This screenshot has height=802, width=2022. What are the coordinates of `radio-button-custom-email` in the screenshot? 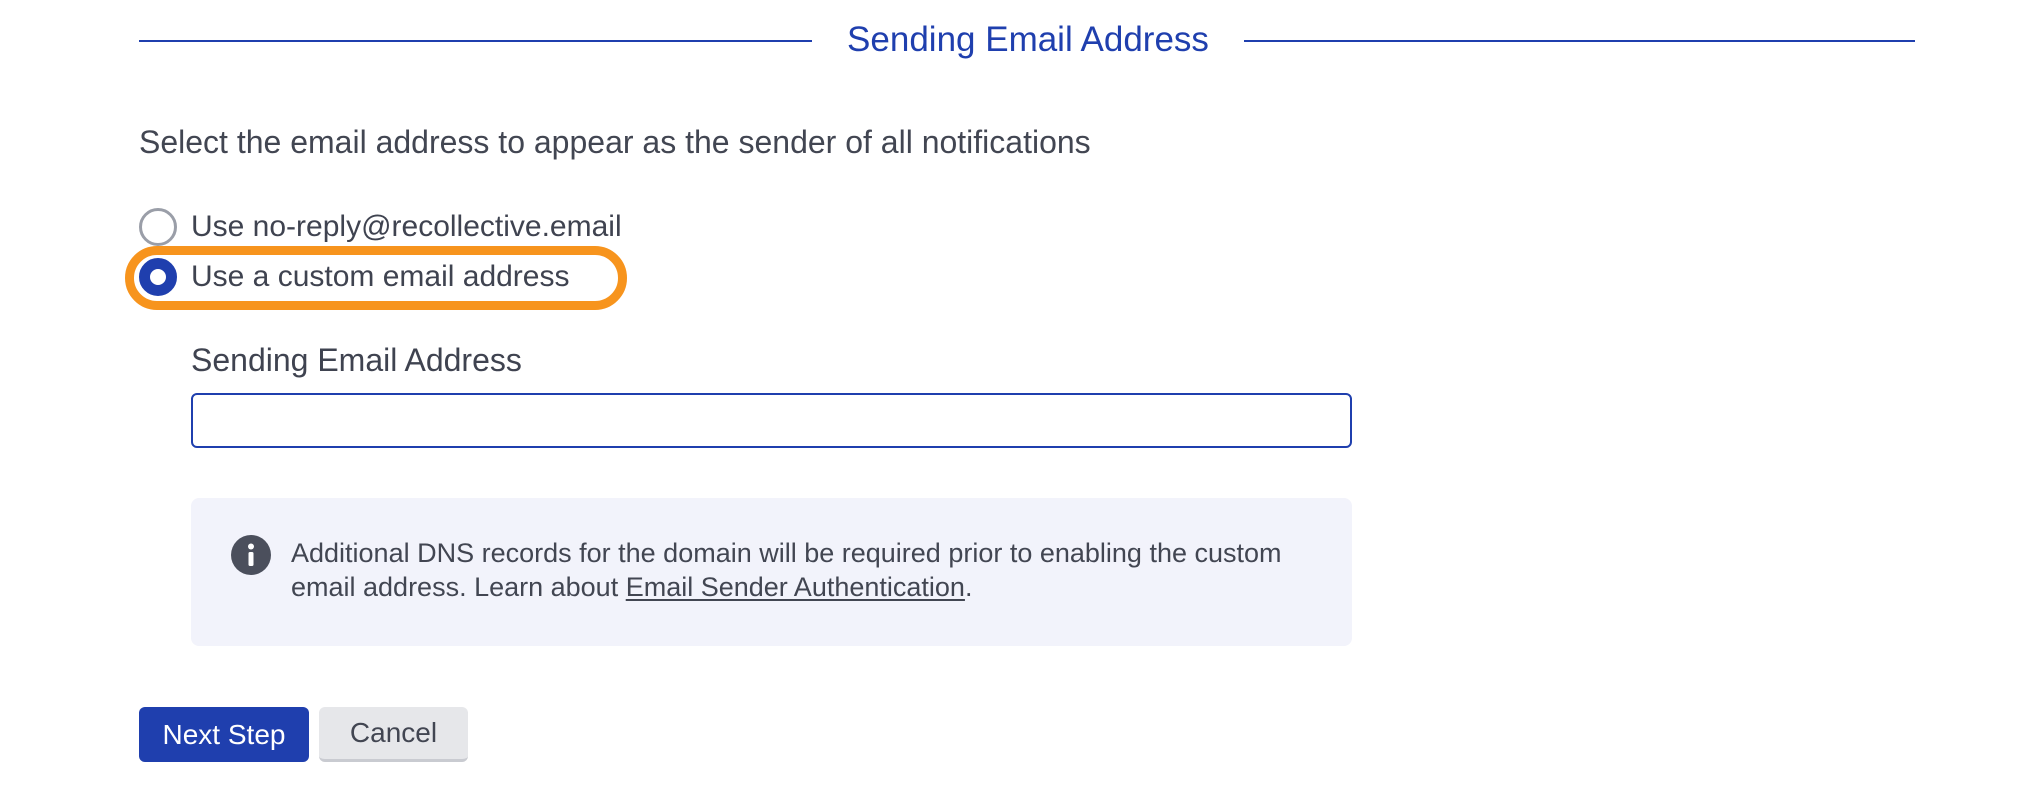 It's located at (158, 277).